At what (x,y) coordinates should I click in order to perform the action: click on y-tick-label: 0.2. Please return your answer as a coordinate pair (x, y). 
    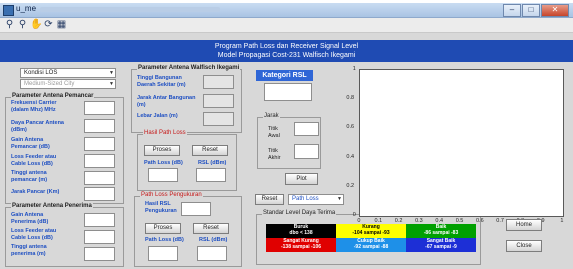
    Looking at the image, I should click on (350, 185).